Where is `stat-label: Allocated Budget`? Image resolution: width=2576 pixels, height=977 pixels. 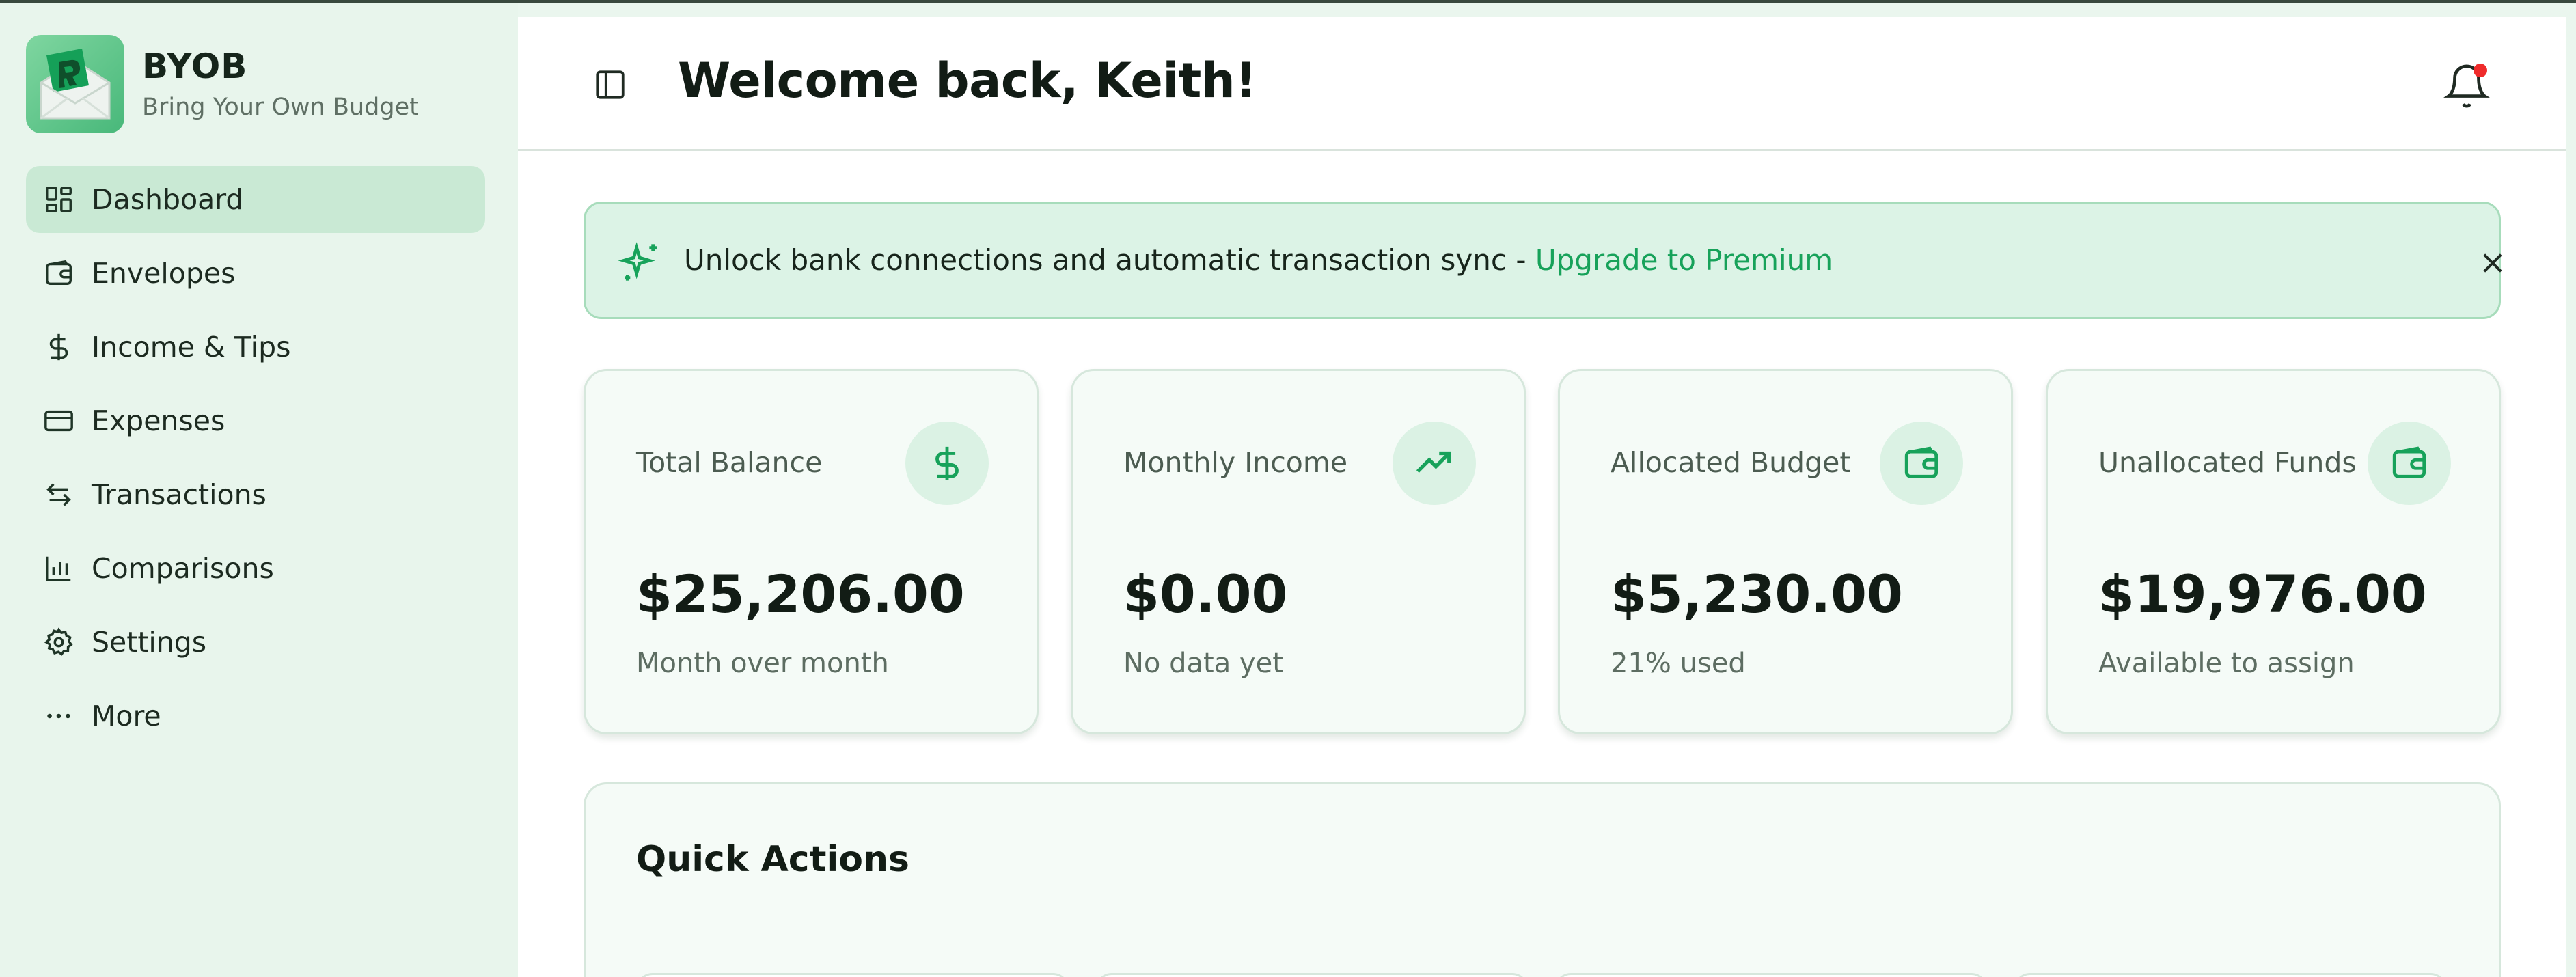
stat-label: Allocated Budget is located at coordinates (1731, 463).